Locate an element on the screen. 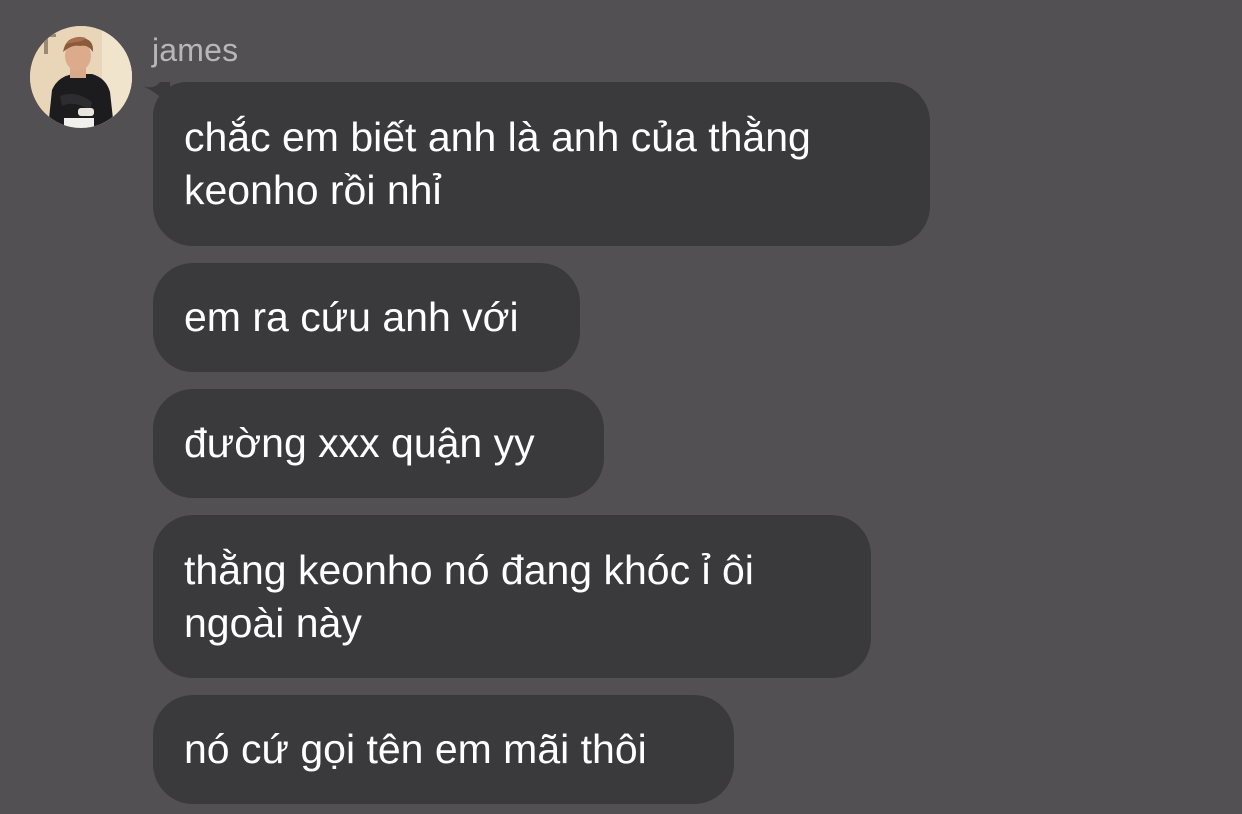  sender-name: james is located at coordinates (195, 50).